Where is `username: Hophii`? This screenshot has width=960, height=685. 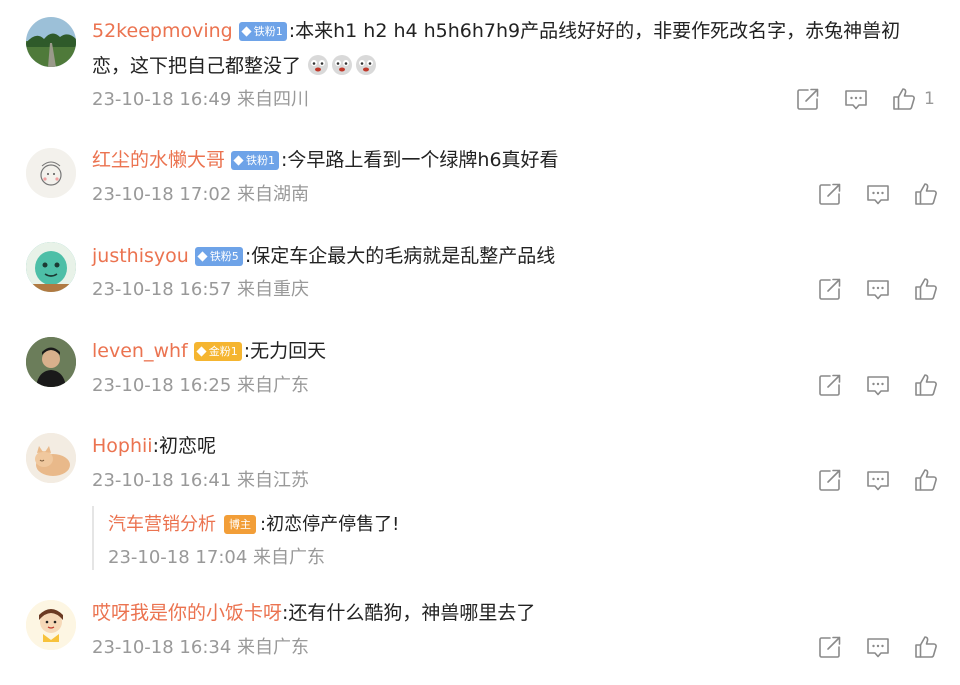 username: Hophii is located at coordinates (122, 446).